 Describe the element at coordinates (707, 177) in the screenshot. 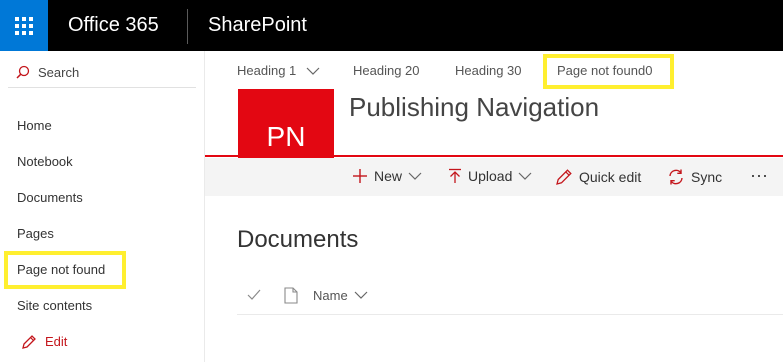

I see `sync-label: Sync` at that location.